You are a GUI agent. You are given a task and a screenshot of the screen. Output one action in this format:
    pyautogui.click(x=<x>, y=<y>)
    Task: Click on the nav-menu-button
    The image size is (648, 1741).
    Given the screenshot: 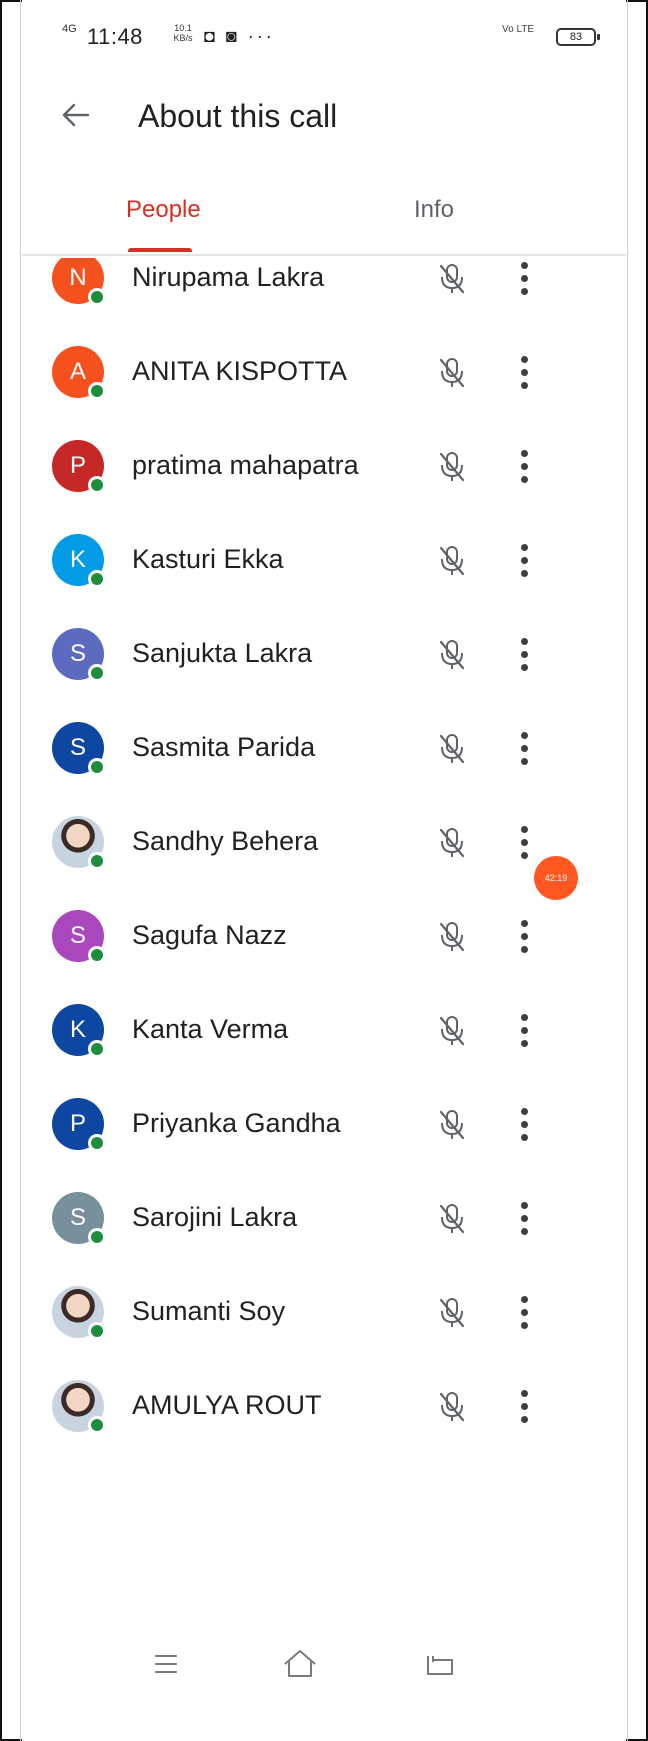 What is the action you would take?
    pyautogui.click(x=166, y=1664)
    